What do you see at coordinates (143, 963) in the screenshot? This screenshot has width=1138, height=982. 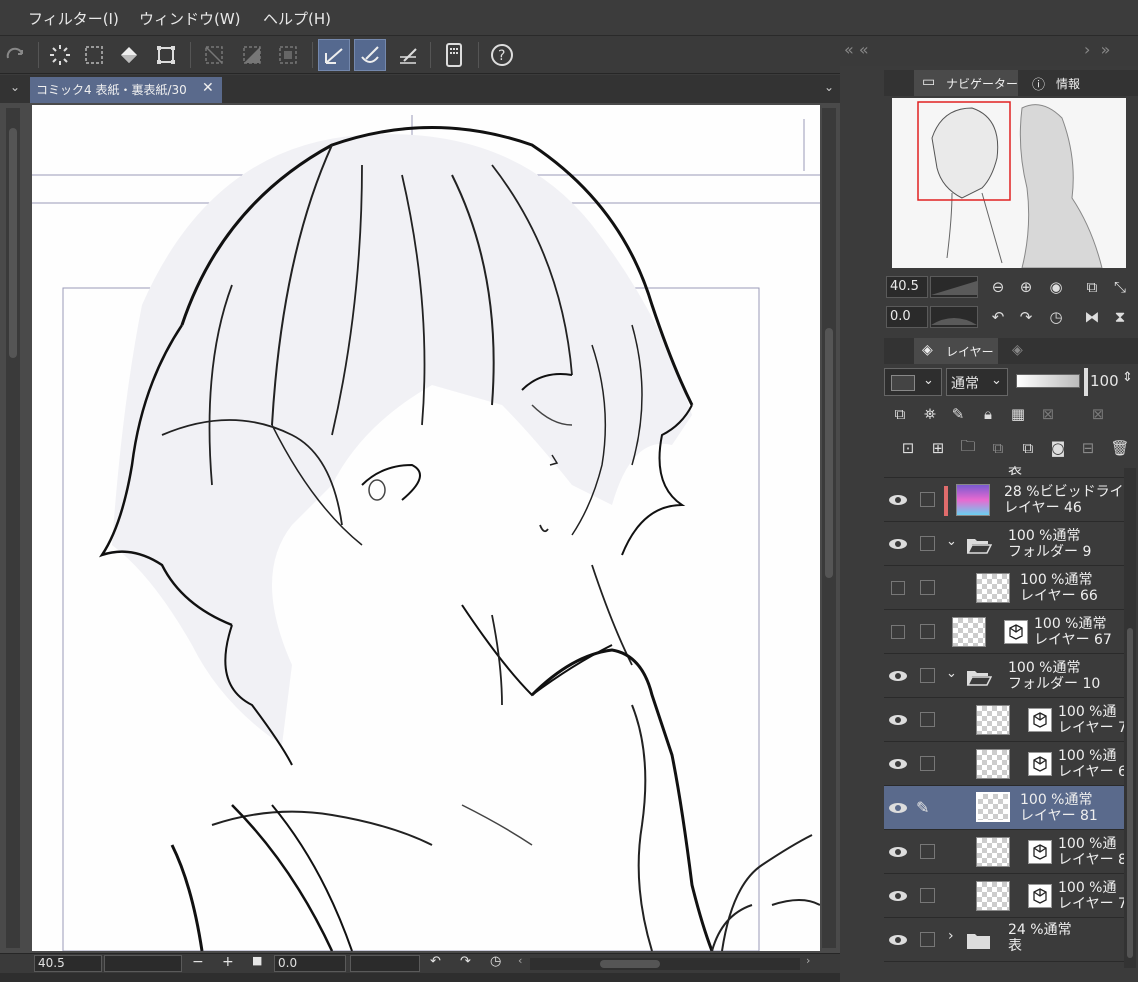 I see `zoom-slider` at bounding box center [143, 963].